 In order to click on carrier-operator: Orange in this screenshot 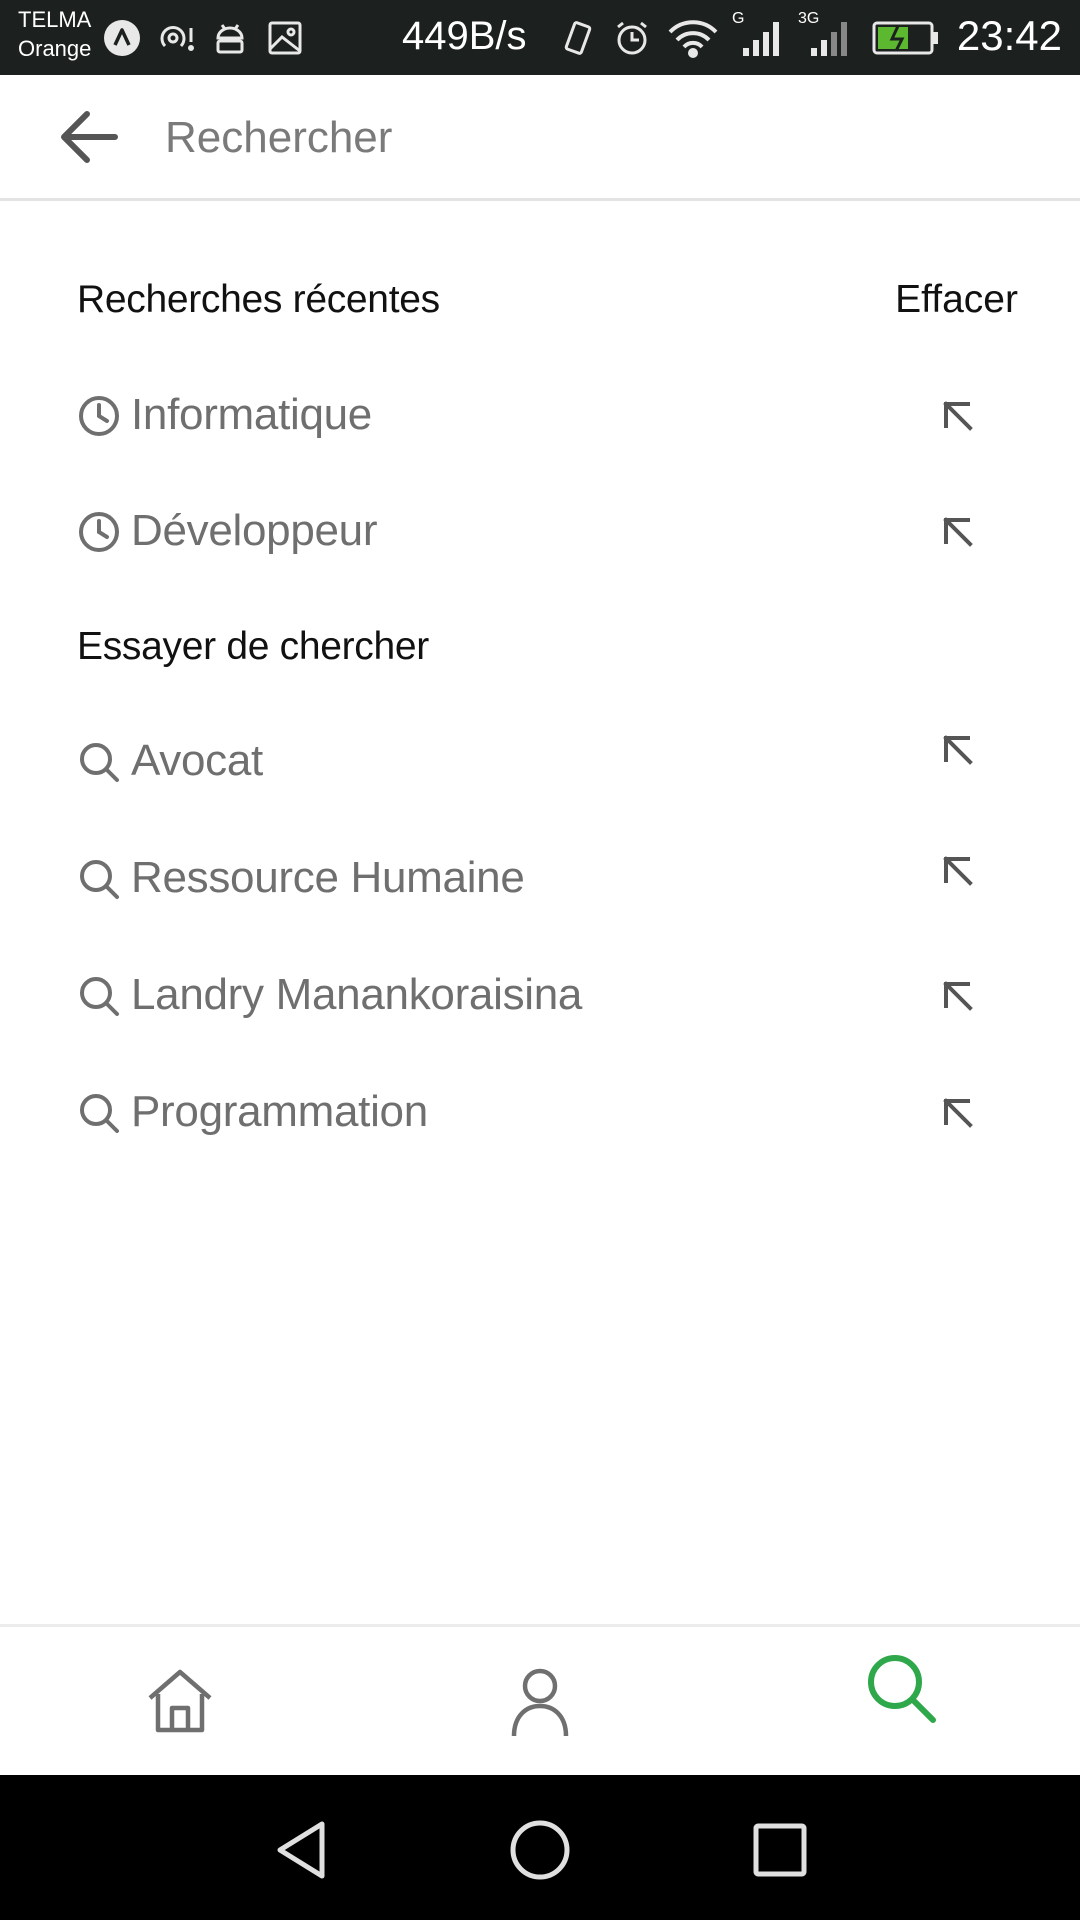, I will do `click(55, 48)`.